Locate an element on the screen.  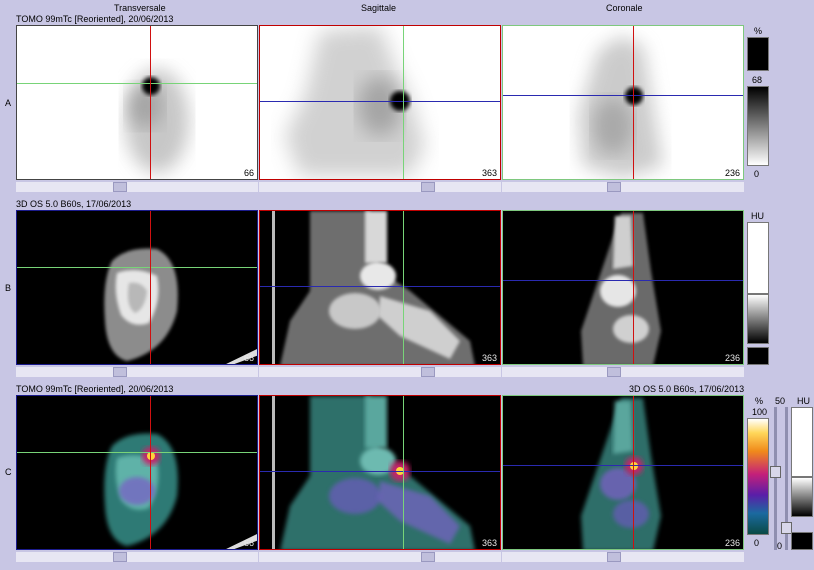
row-c-coronal-scrollbar is located at coordinates (623, 557).